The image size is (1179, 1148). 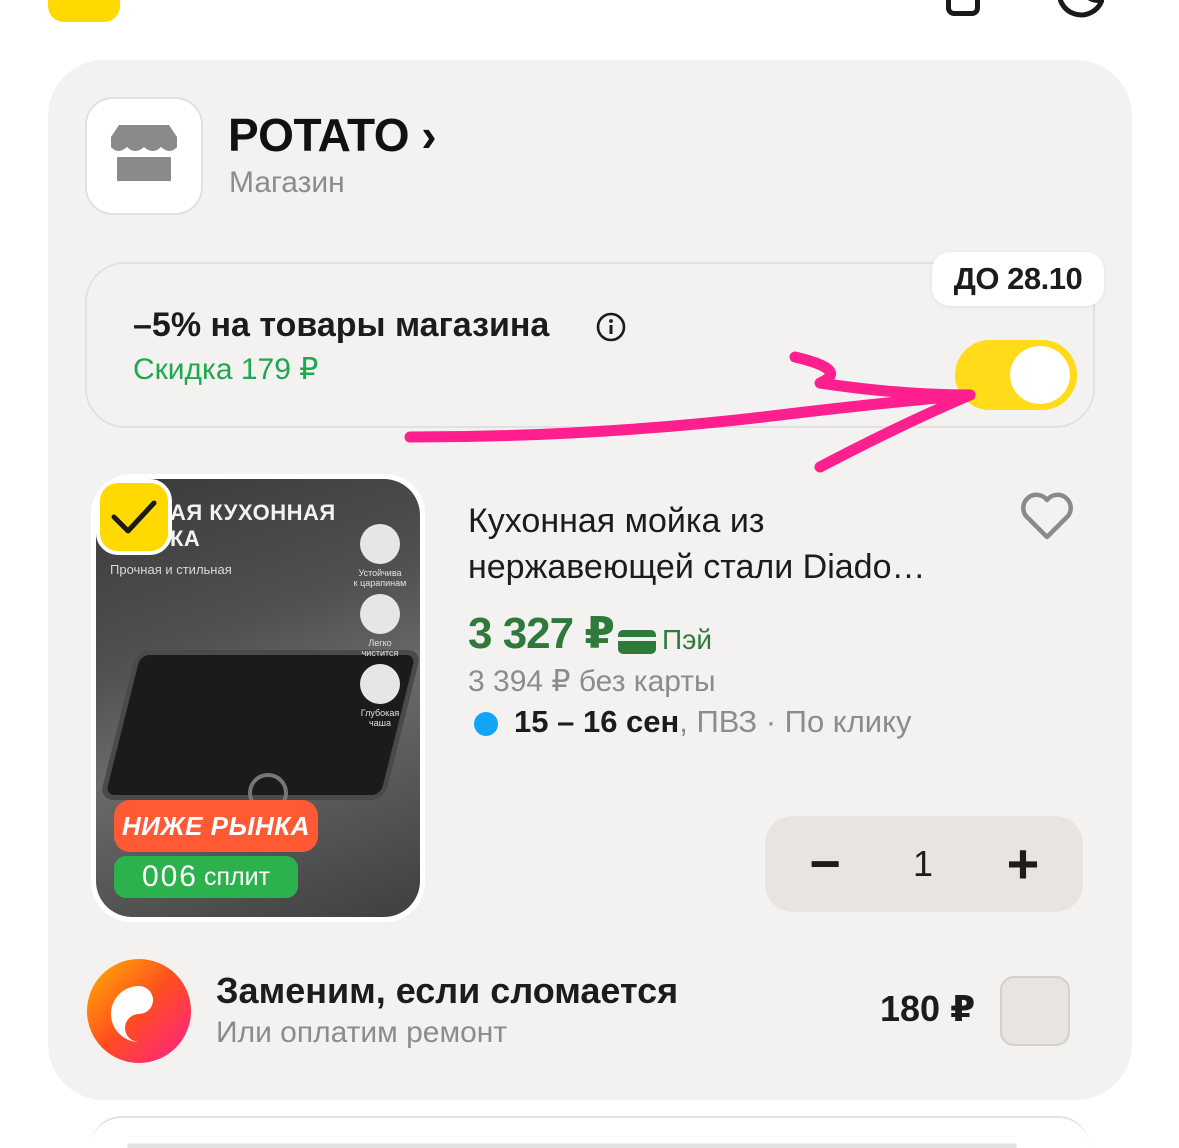 I want to click on product-select-checkbox, so click(x=134, y=517).